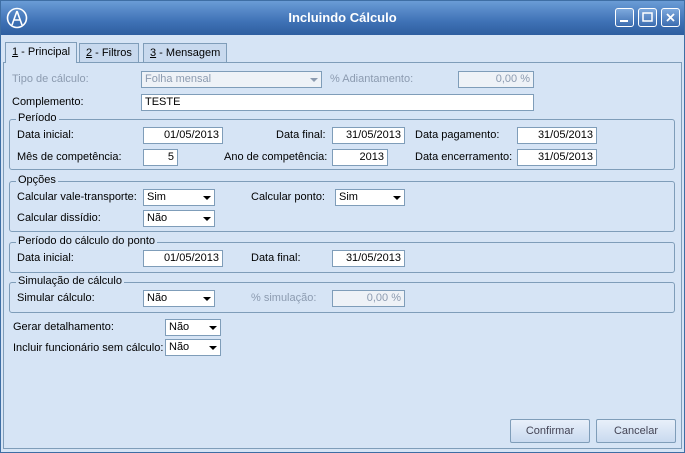  I want to click on calcular-dissidio-select: Não, so click(179, 218).